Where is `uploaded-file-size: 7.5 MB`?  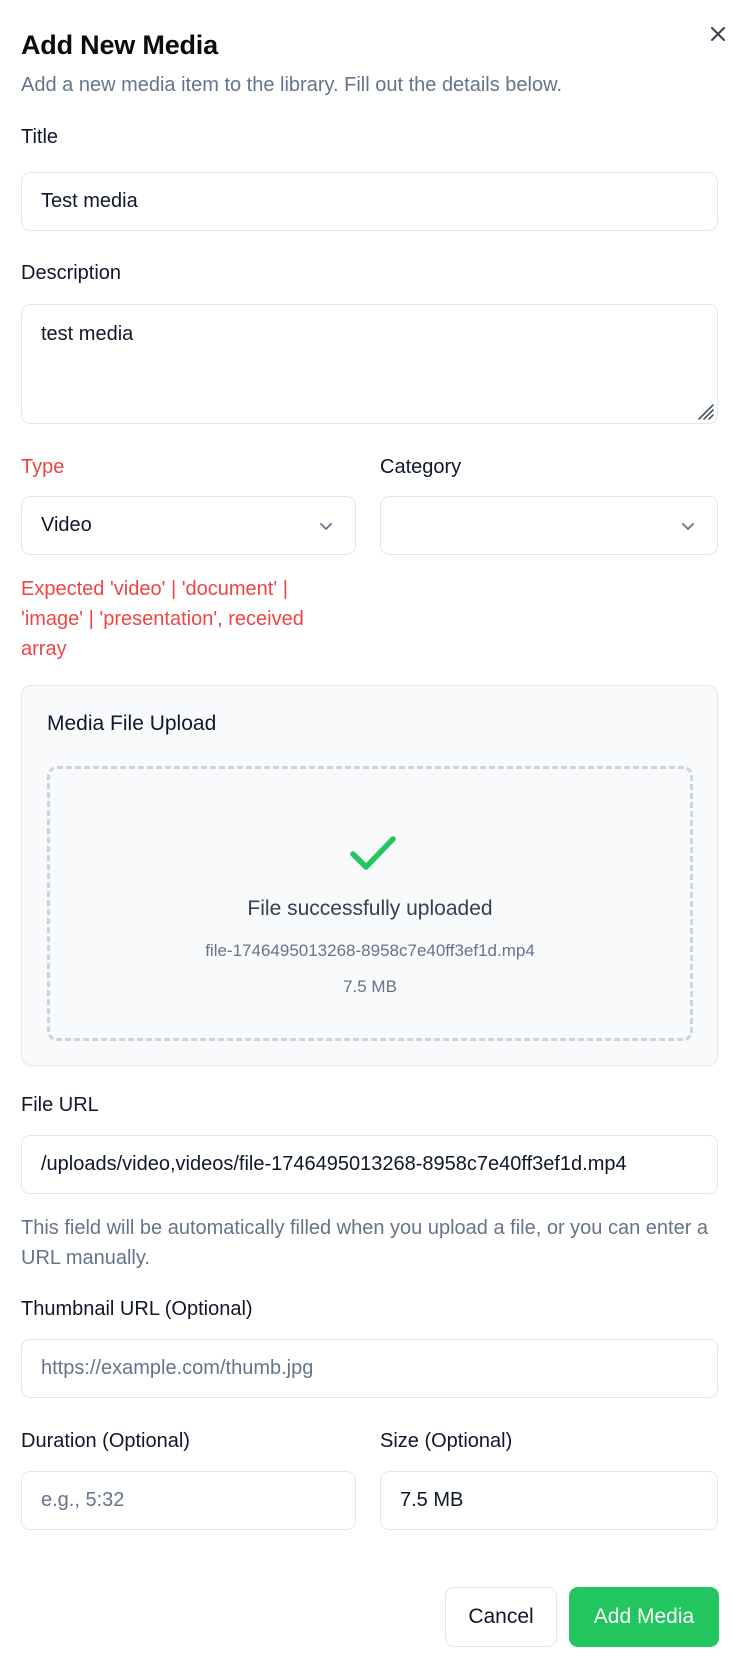 uploaded-file-size: 7.5 MB is located at coordinates (370, 986).